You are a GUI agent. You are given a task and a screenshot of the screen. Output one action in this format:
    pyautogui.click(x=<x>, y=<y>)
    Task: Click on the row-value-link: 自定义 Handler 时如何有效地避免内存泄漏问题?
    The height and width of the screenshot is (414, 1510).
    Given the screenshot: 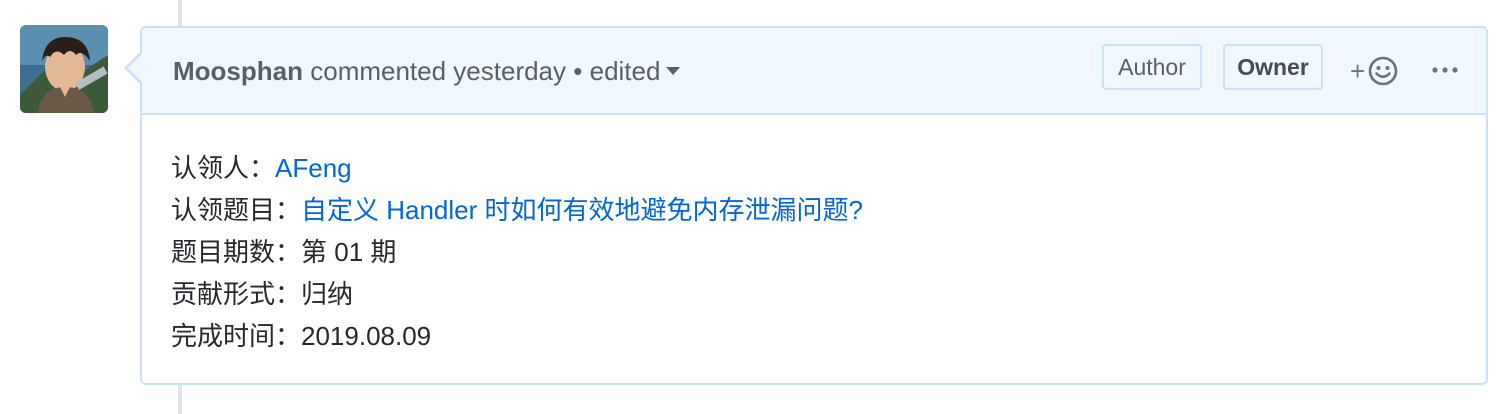 What is the action you would take?
    pyautogui.click(x=582, y=210)
    